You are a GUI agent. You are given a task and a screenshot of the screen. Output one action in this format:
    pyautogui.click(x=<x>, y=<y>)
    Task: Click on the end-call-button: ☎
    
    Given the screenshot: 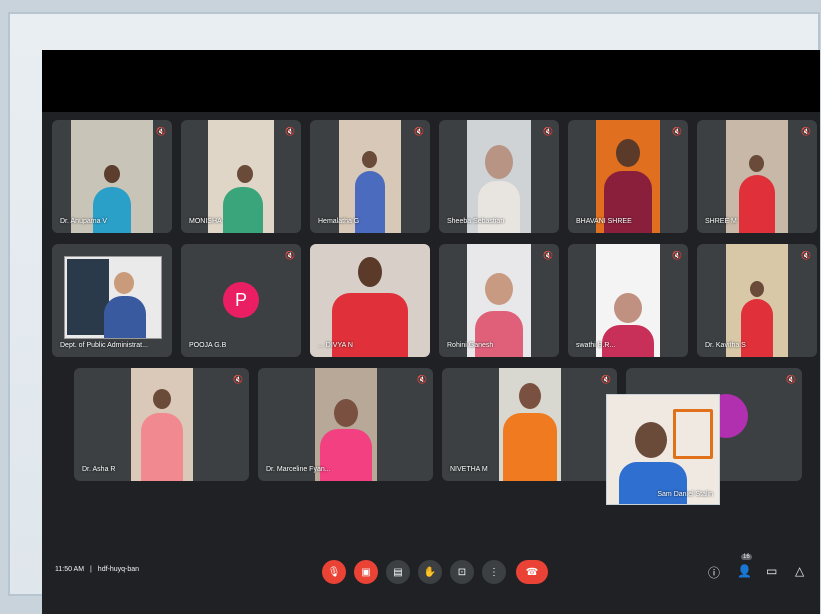 What is the action you would take?
    pyautogui.click(x=532, y=572)
    